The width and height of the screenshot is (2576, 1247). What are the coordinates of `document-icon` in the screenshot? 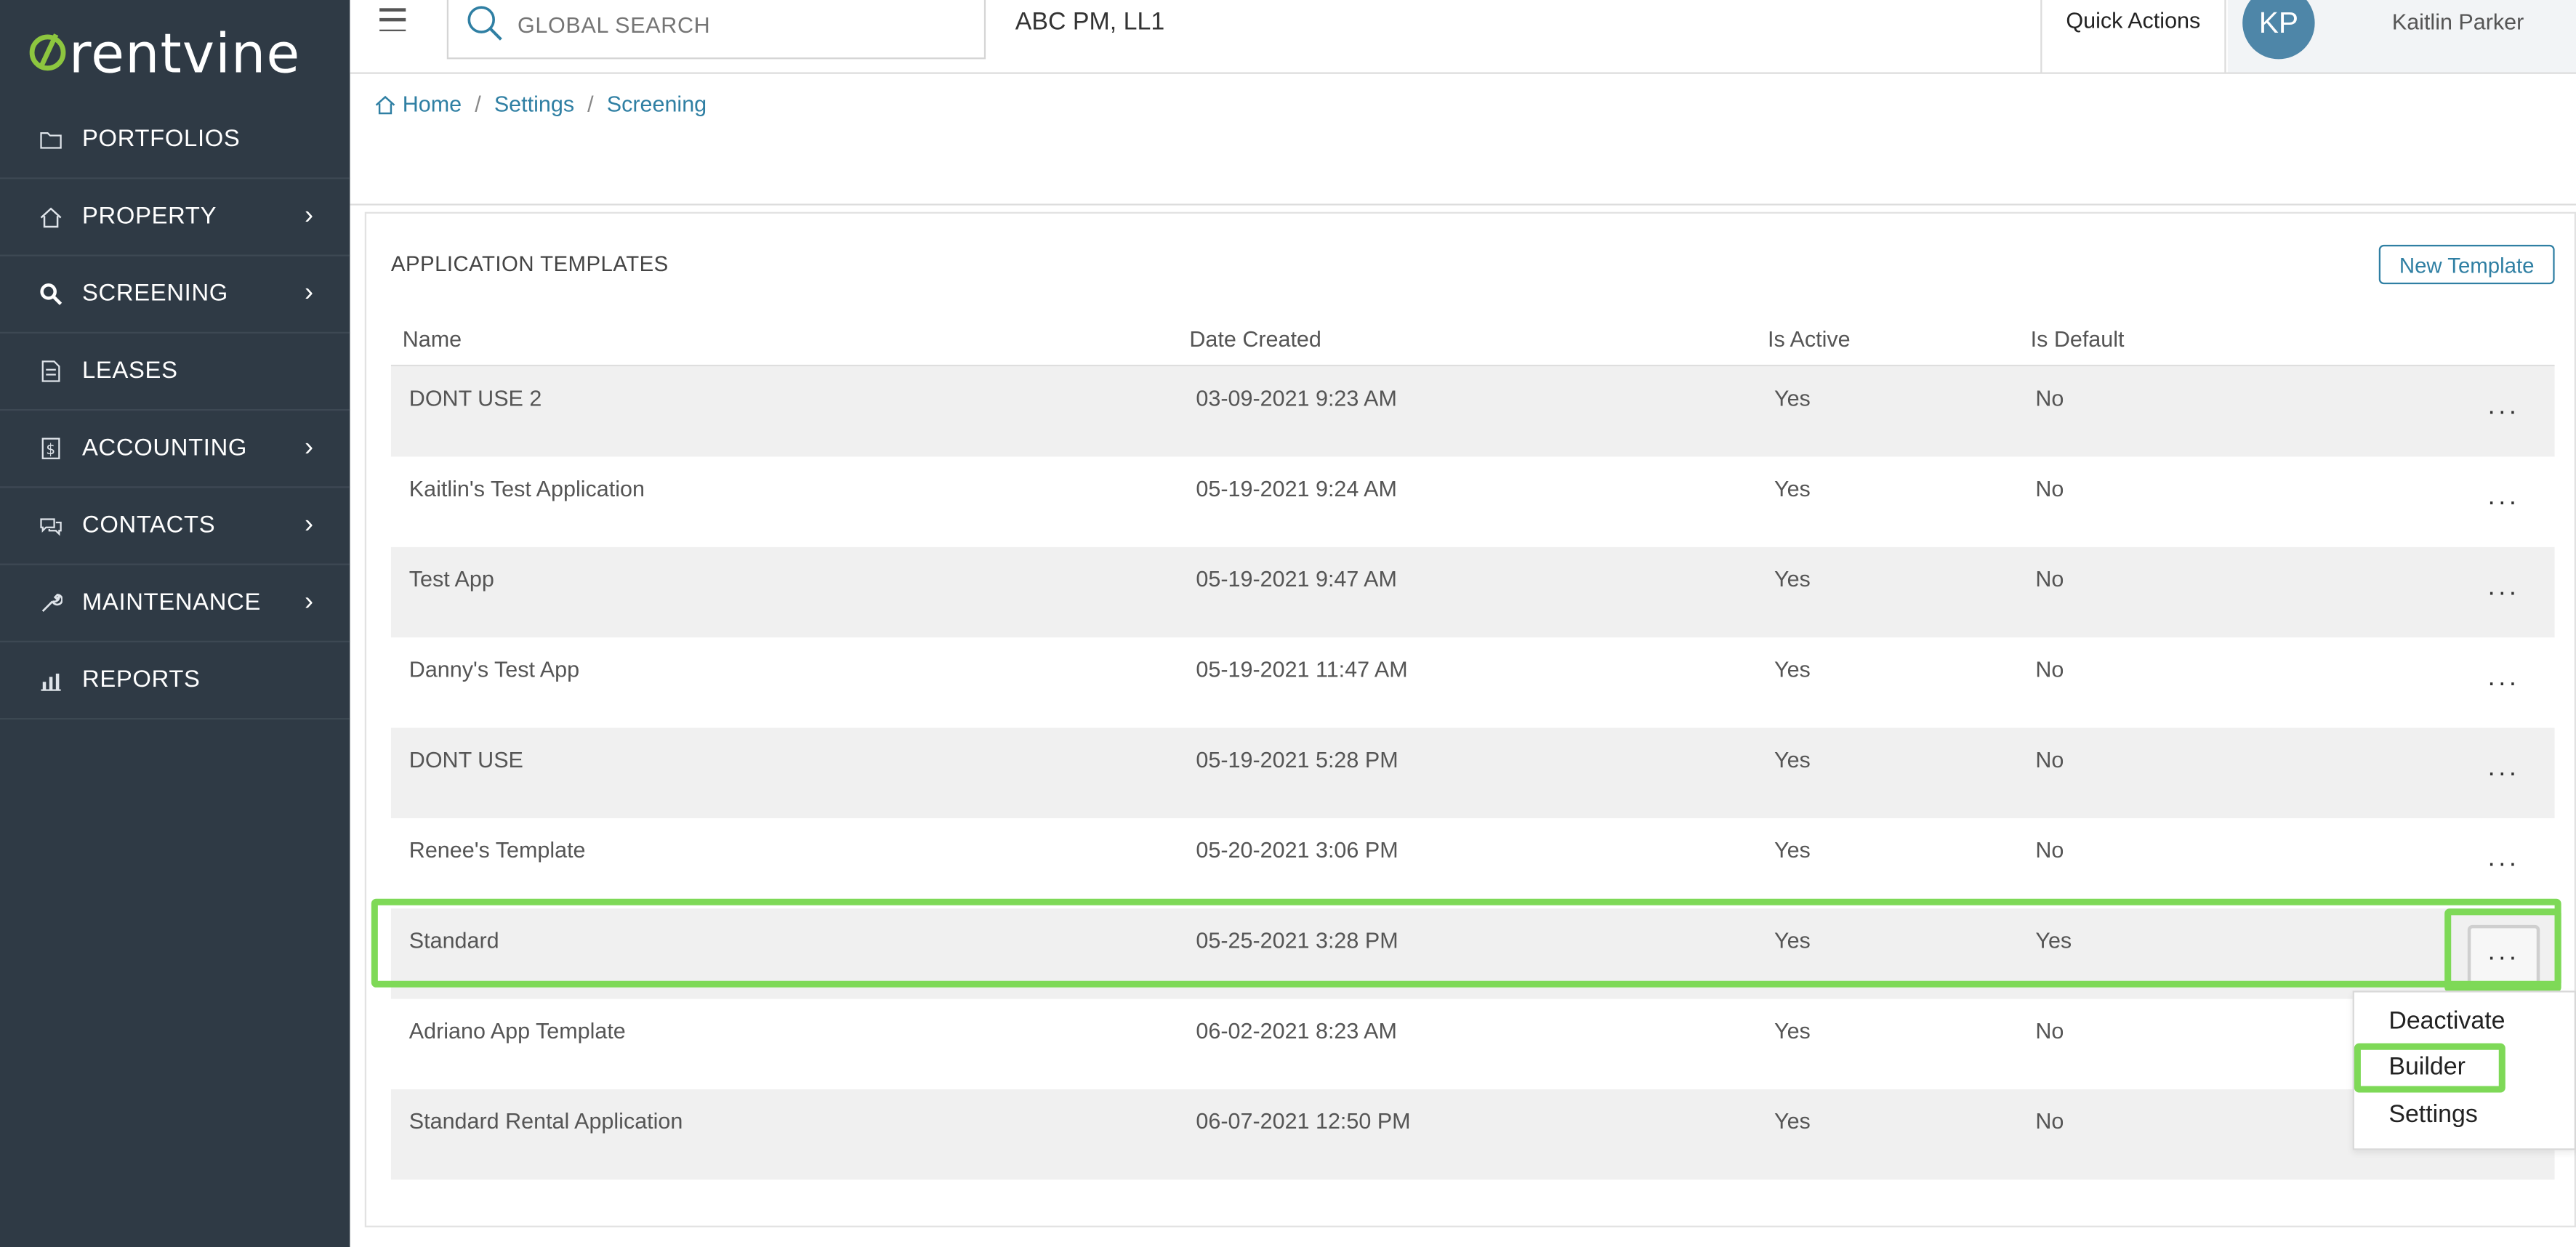 It's located at (51, 371).